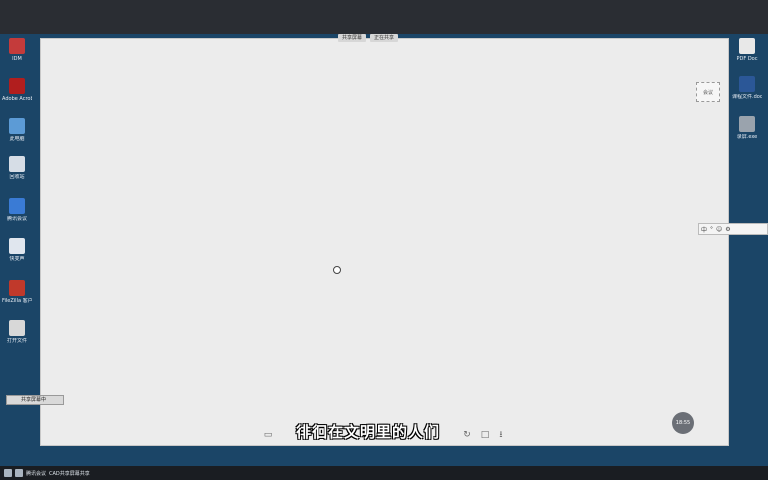  What do you see at coordinates (485, 435) in the screenshot?
I see `crop-icon: □` at bounding box center [485, 435].